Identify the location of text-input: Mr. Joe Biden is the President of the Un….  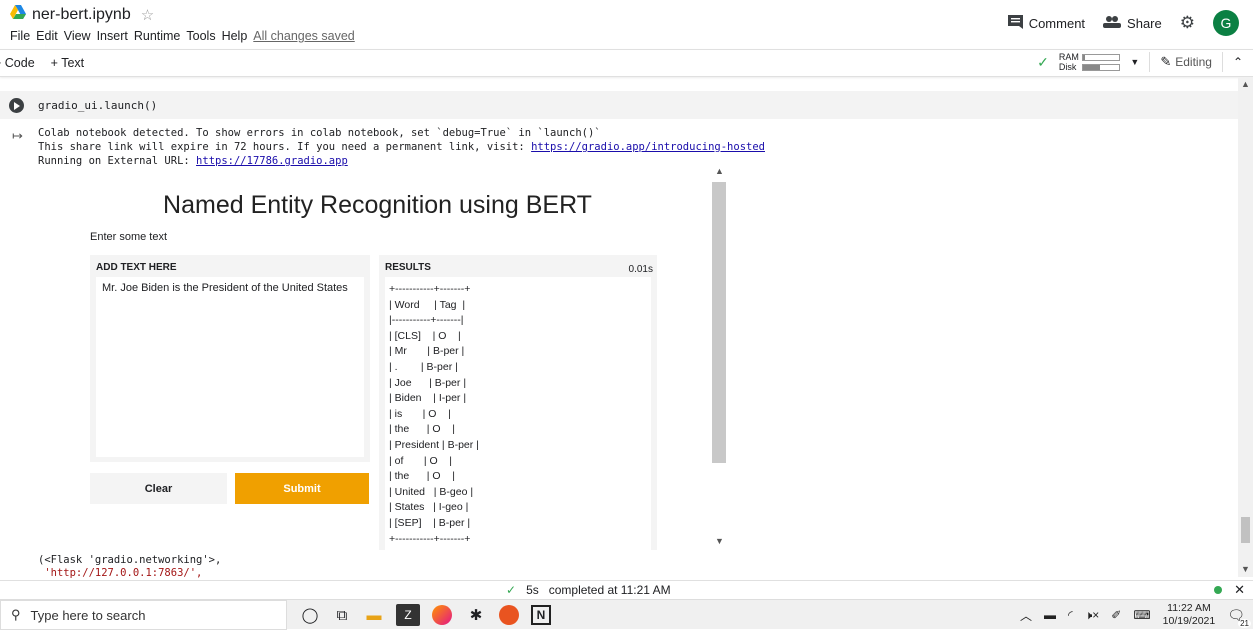
(230, 367).